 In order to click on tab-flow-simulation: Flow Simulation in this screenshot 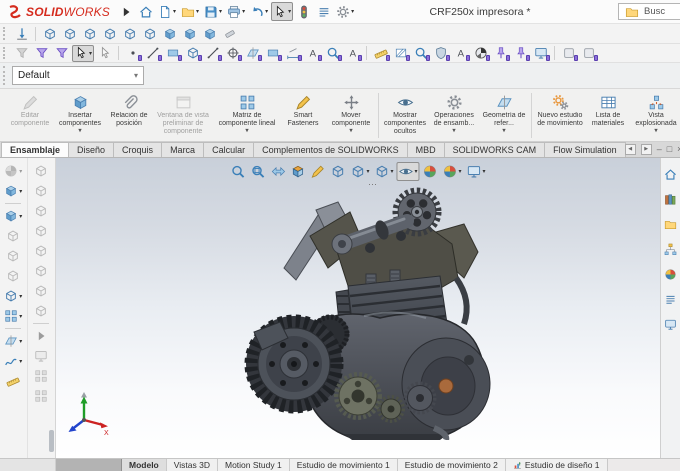, I will do `click(585, 149)`.